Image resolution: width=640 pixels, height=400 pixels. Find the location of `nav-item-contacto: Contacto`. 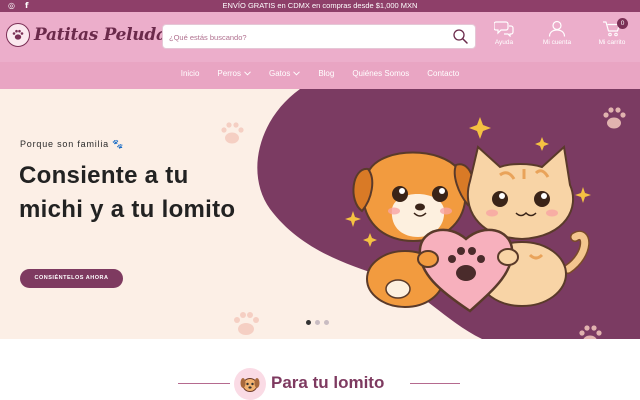

nav-item-contacto: Contacto is located at coordinates (443, 73).